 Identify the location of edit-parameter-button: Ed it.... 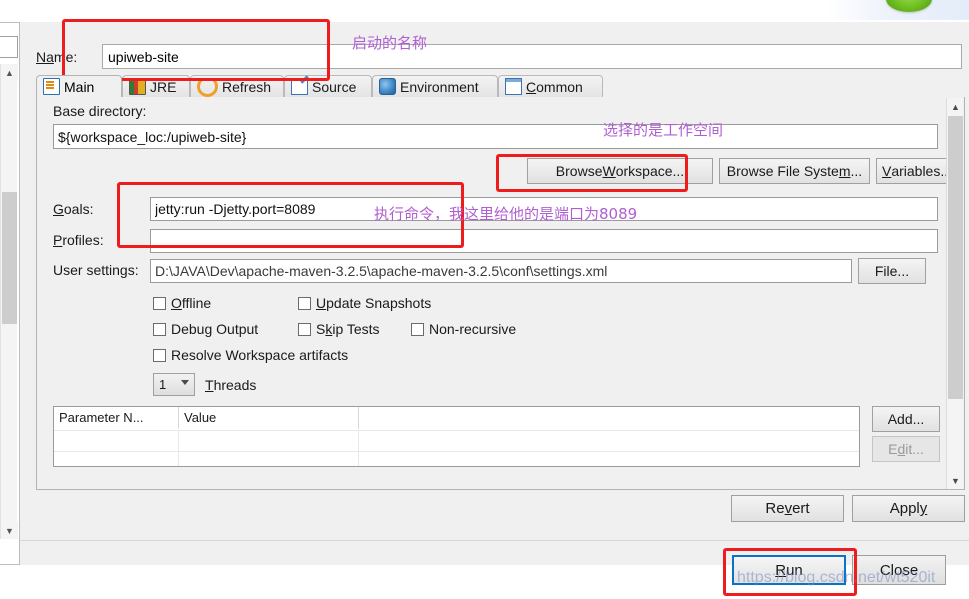
(906, 449).